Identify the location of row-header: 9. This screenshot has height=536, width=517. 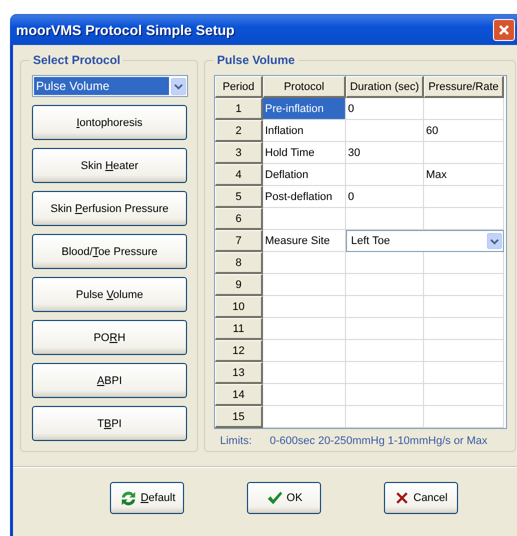
(239, 285).